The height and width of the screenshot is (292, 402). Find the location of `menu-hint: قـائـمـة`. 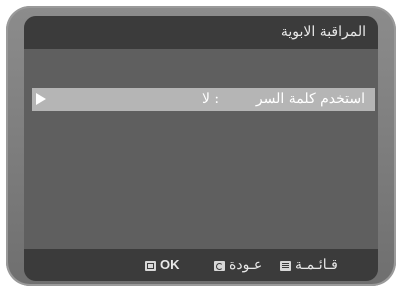

menu-hint: قـائـمـة is located at coordinates (309, 265).